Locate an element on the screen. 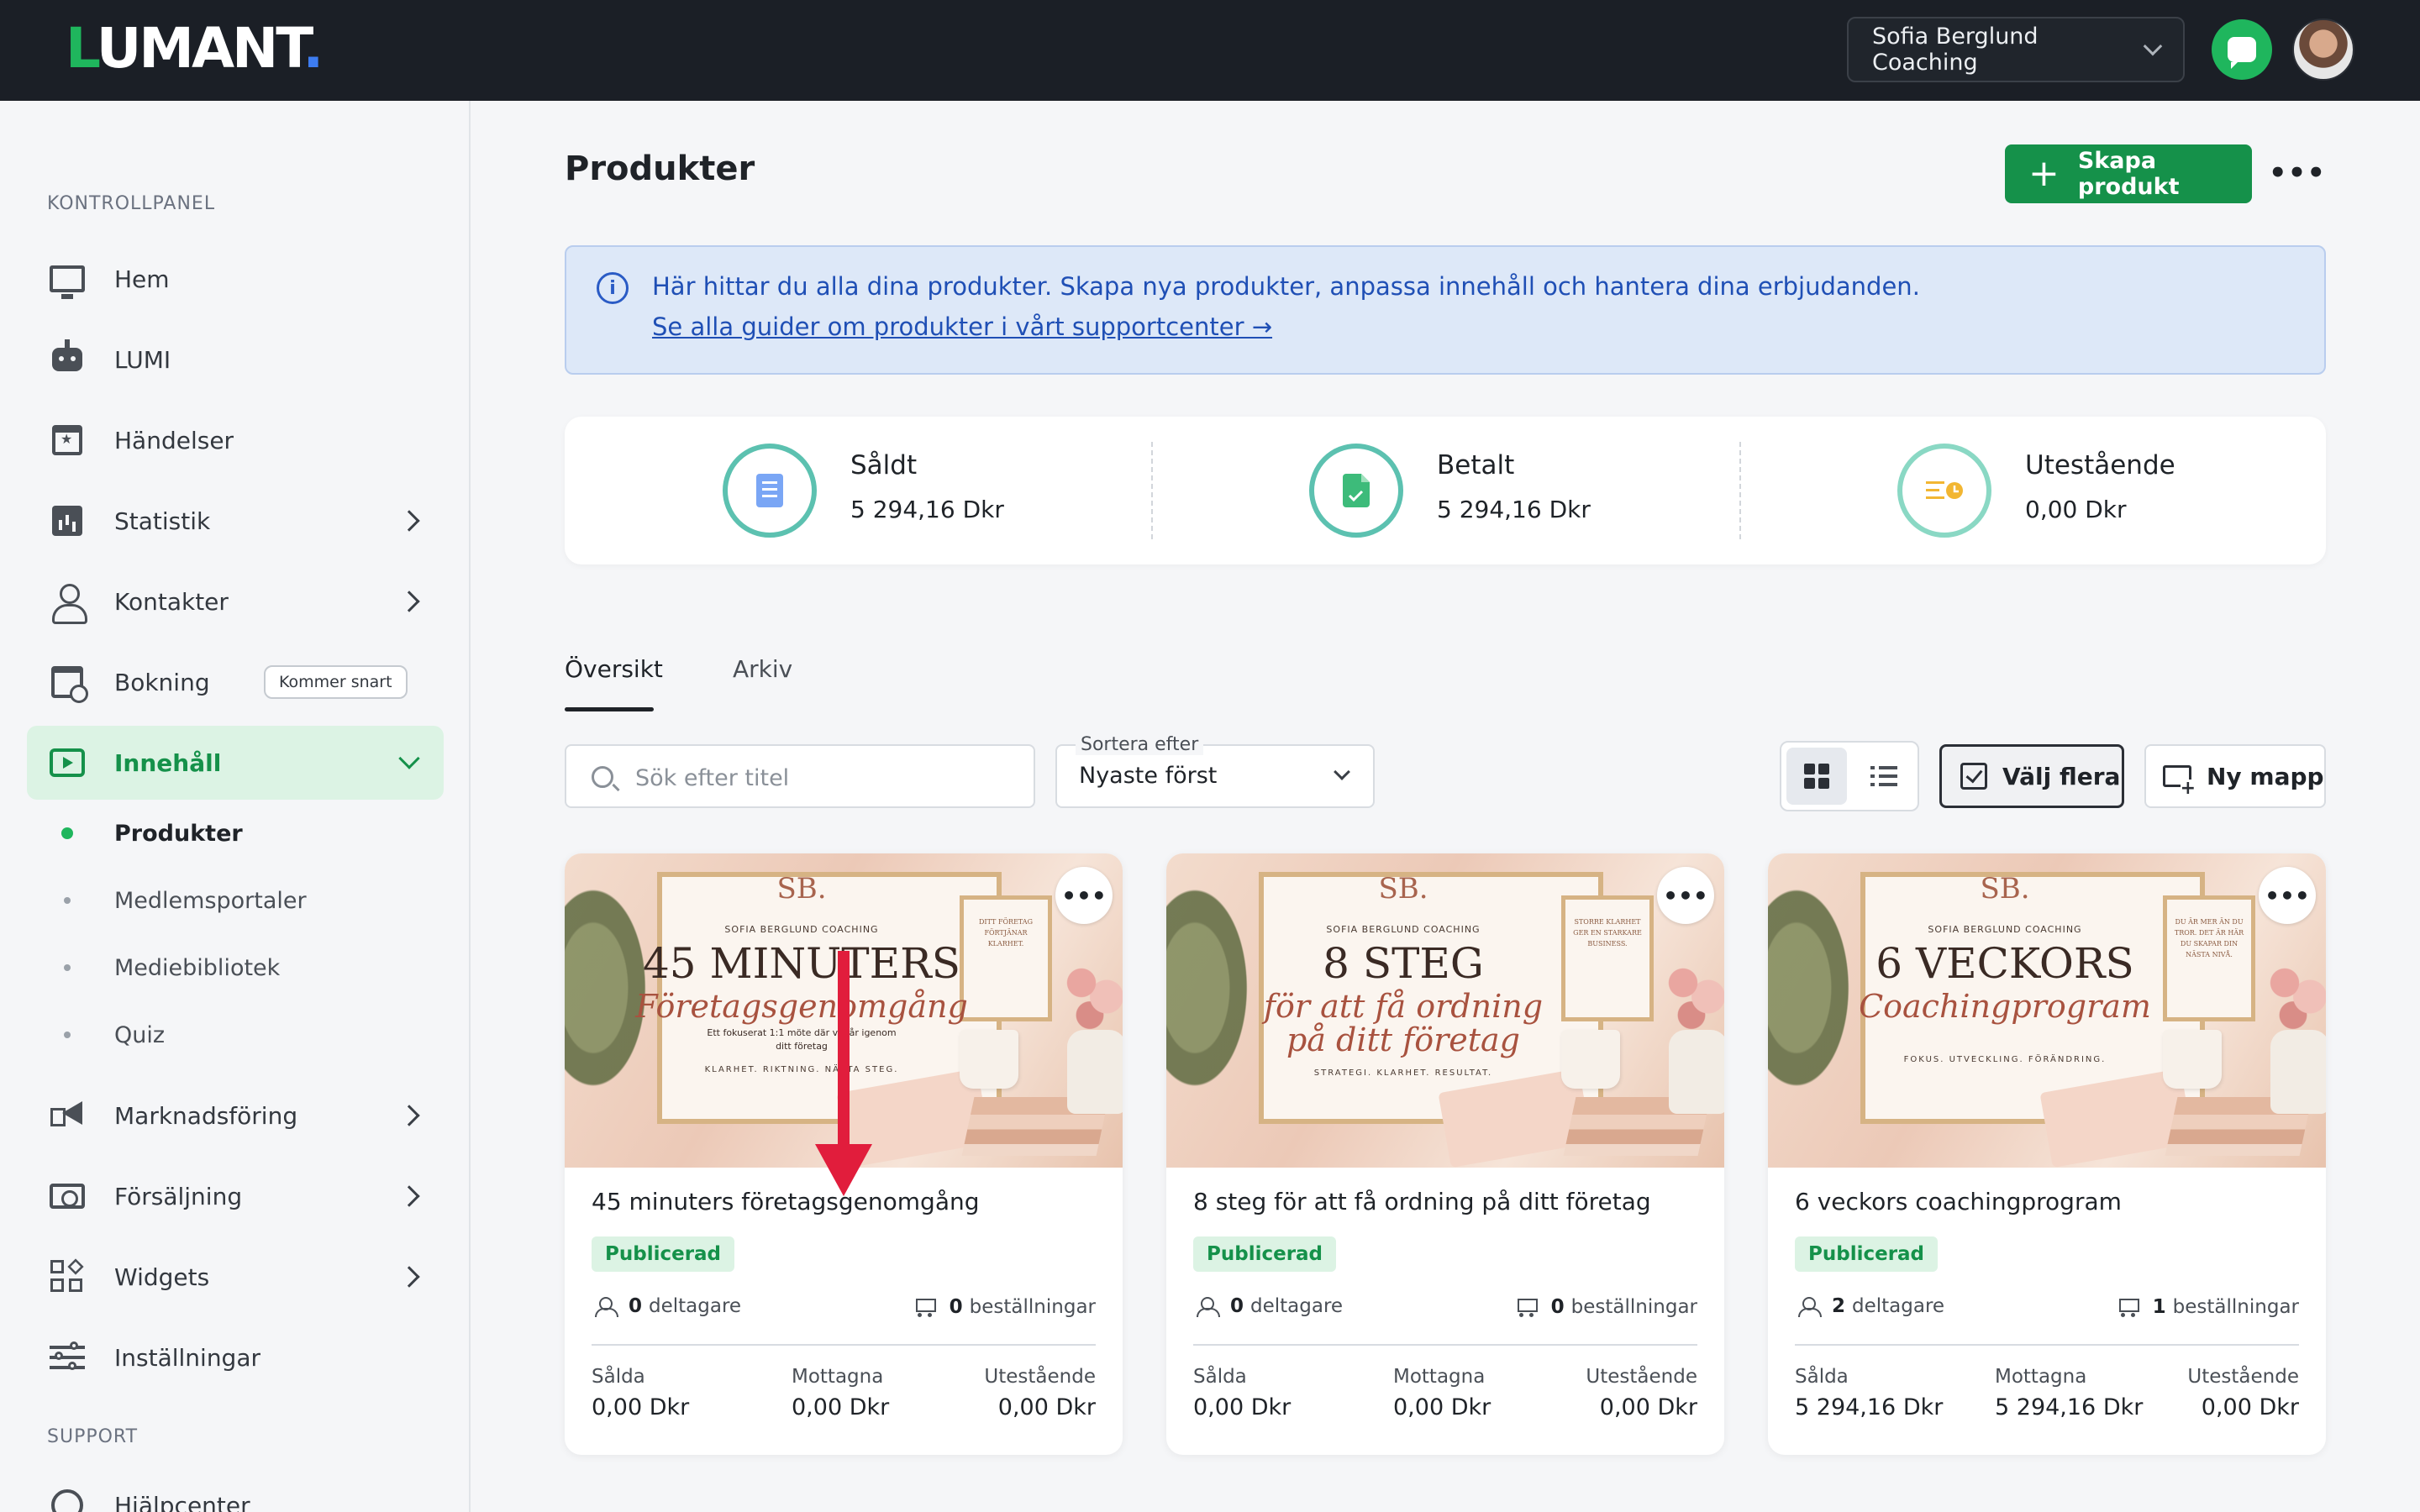 The width and height of the screenshot is (2420, 1512). sidebar-subitem-produkter: Produkter is located at coordinates (235, 833).